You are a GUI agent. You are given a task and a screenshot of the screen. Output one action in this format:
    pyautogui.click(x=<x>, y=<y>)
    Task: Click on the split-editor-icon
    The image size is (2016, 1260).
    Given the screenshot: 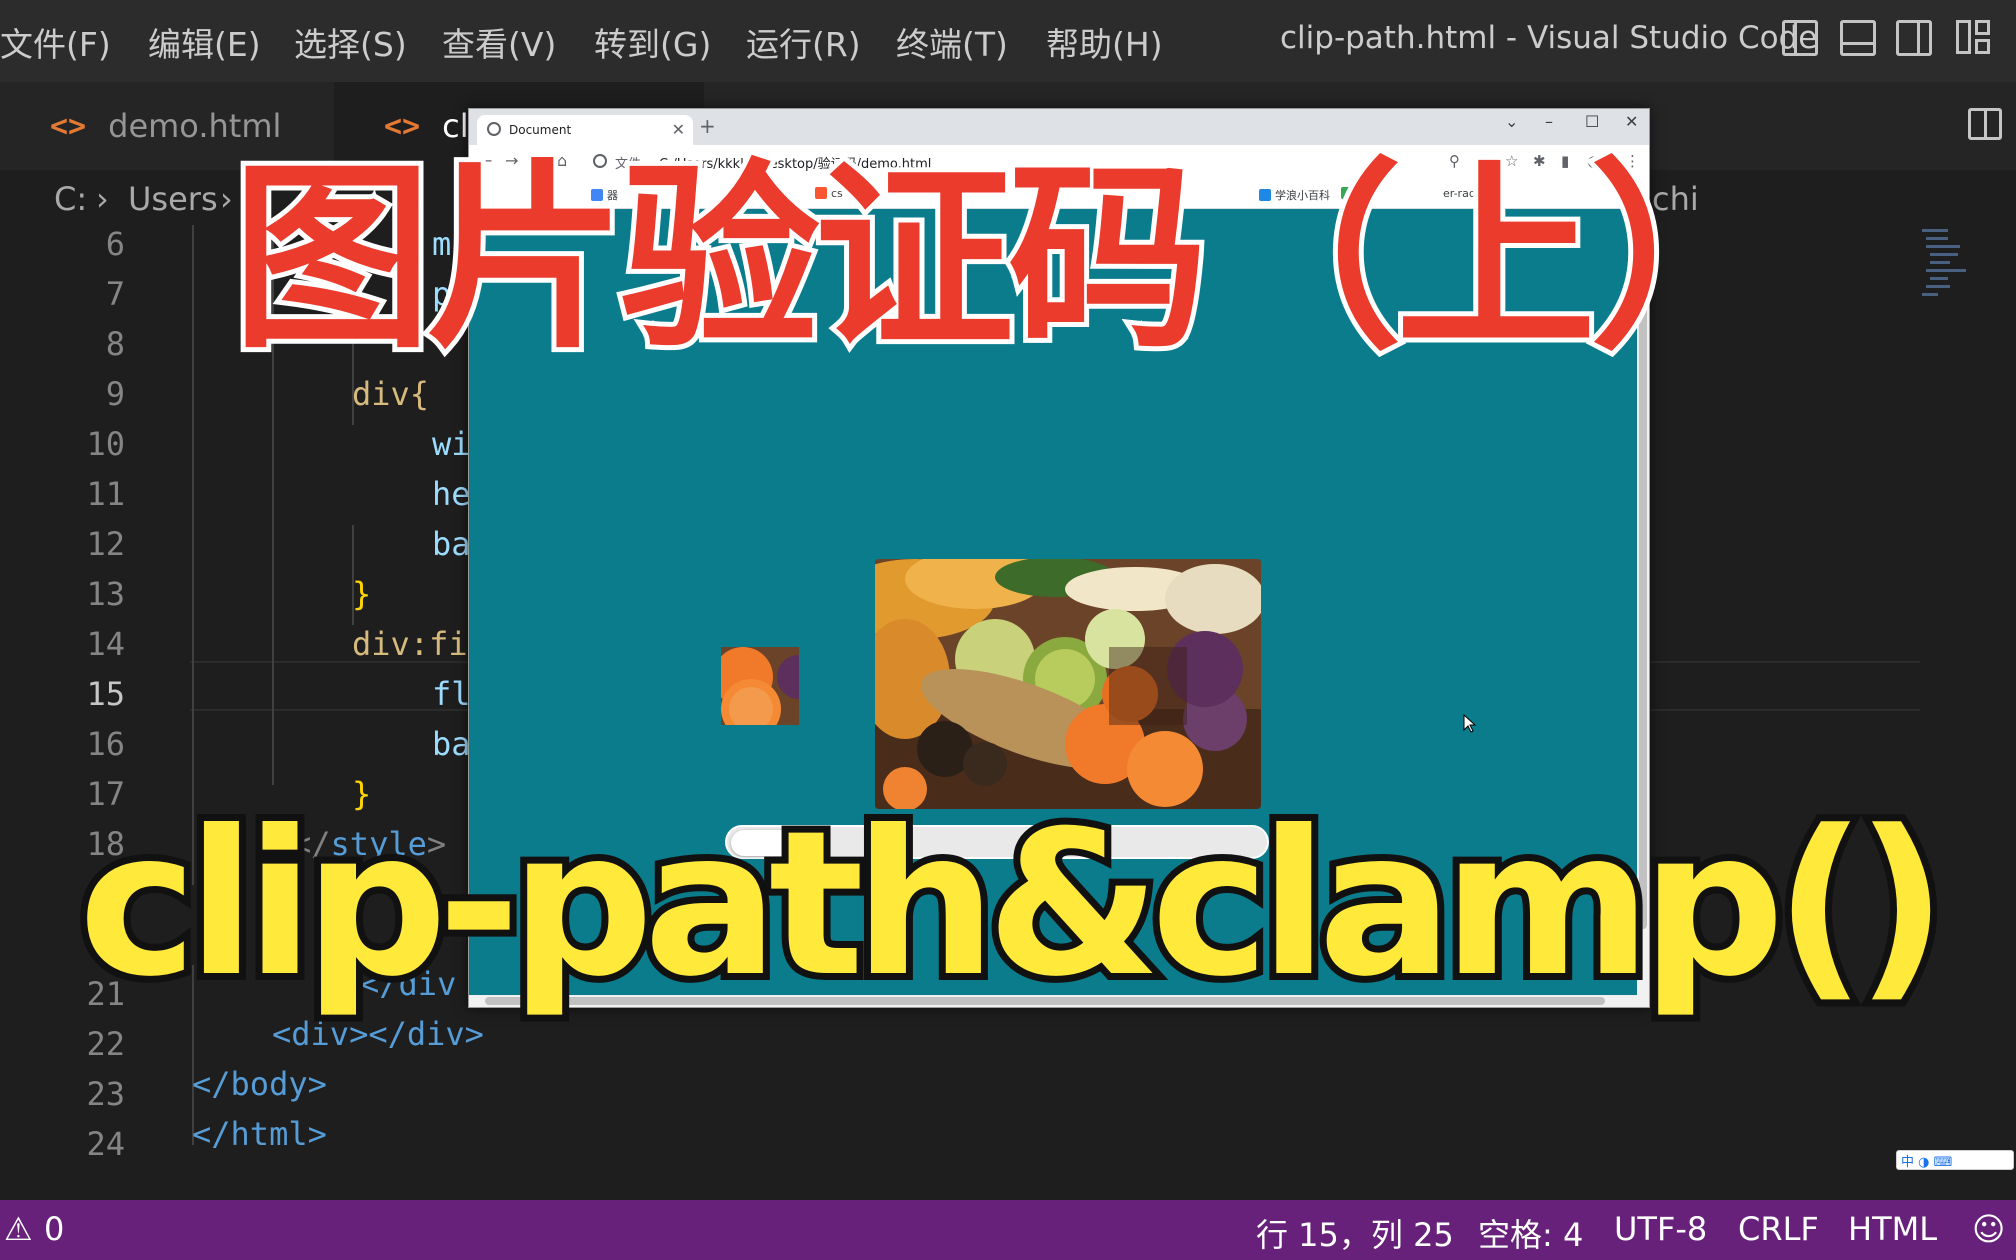 What is the action you would take?
    pyautogui.click(x=1985, y=124)
    